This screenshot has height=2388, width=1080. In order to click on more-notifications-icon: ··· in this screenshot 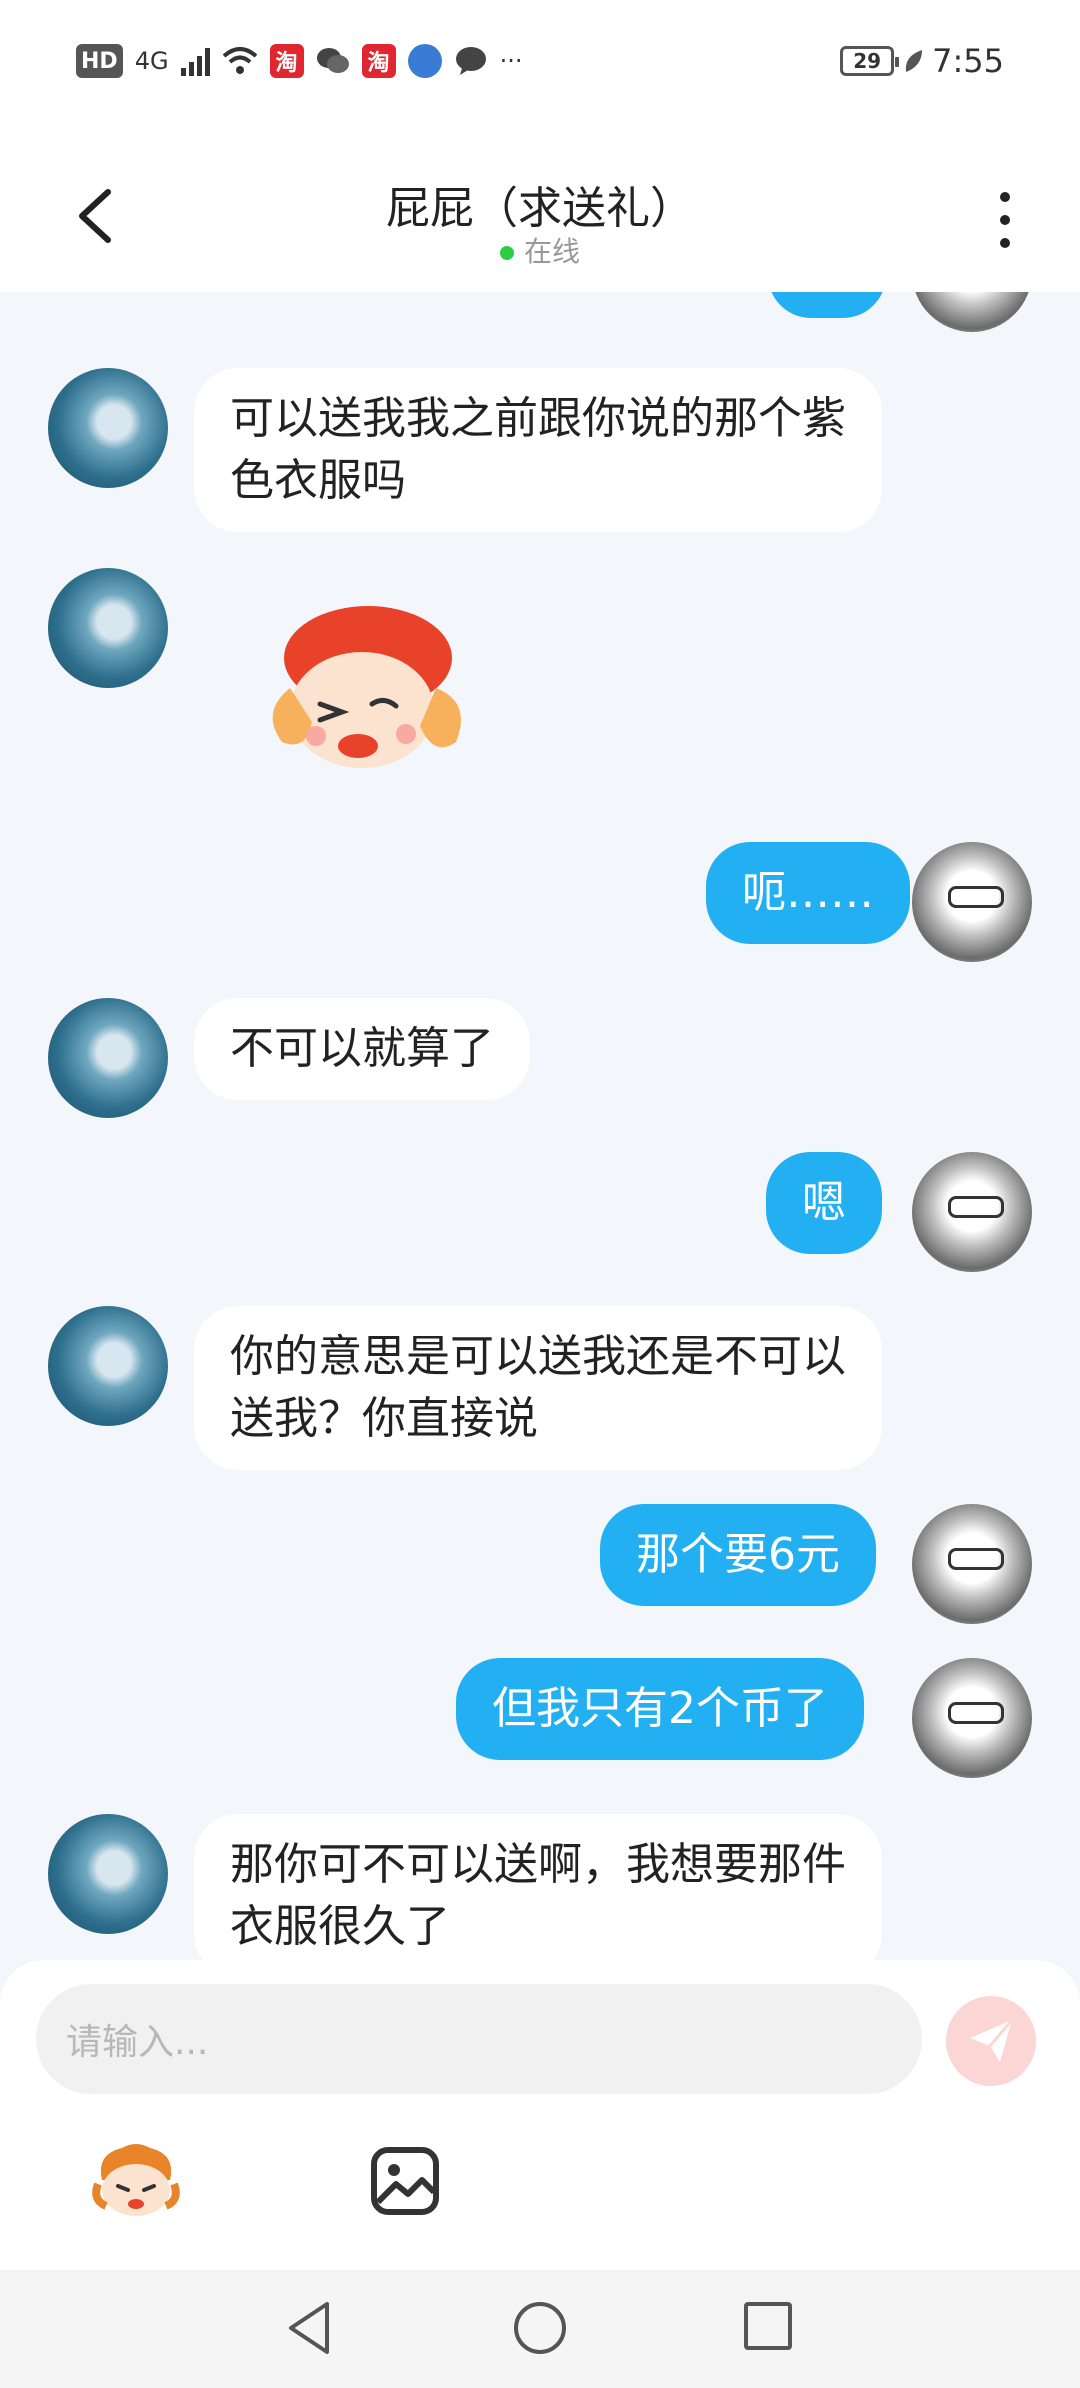, I will do `click(511, 61)`.